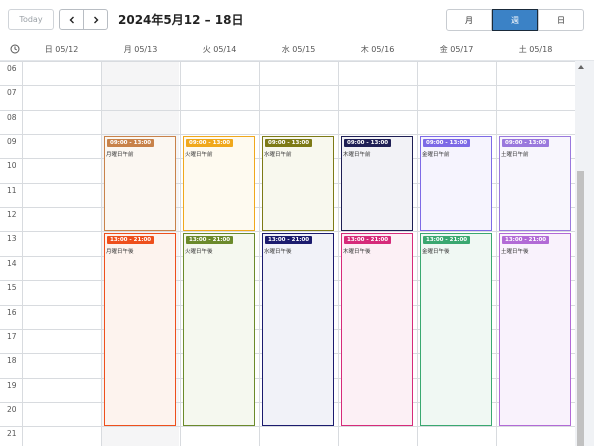 The image size is (594, 446). Describe the element at coordinates (120, 251) in the screenshot. I see `event-title: 月曜日午後` at that location.